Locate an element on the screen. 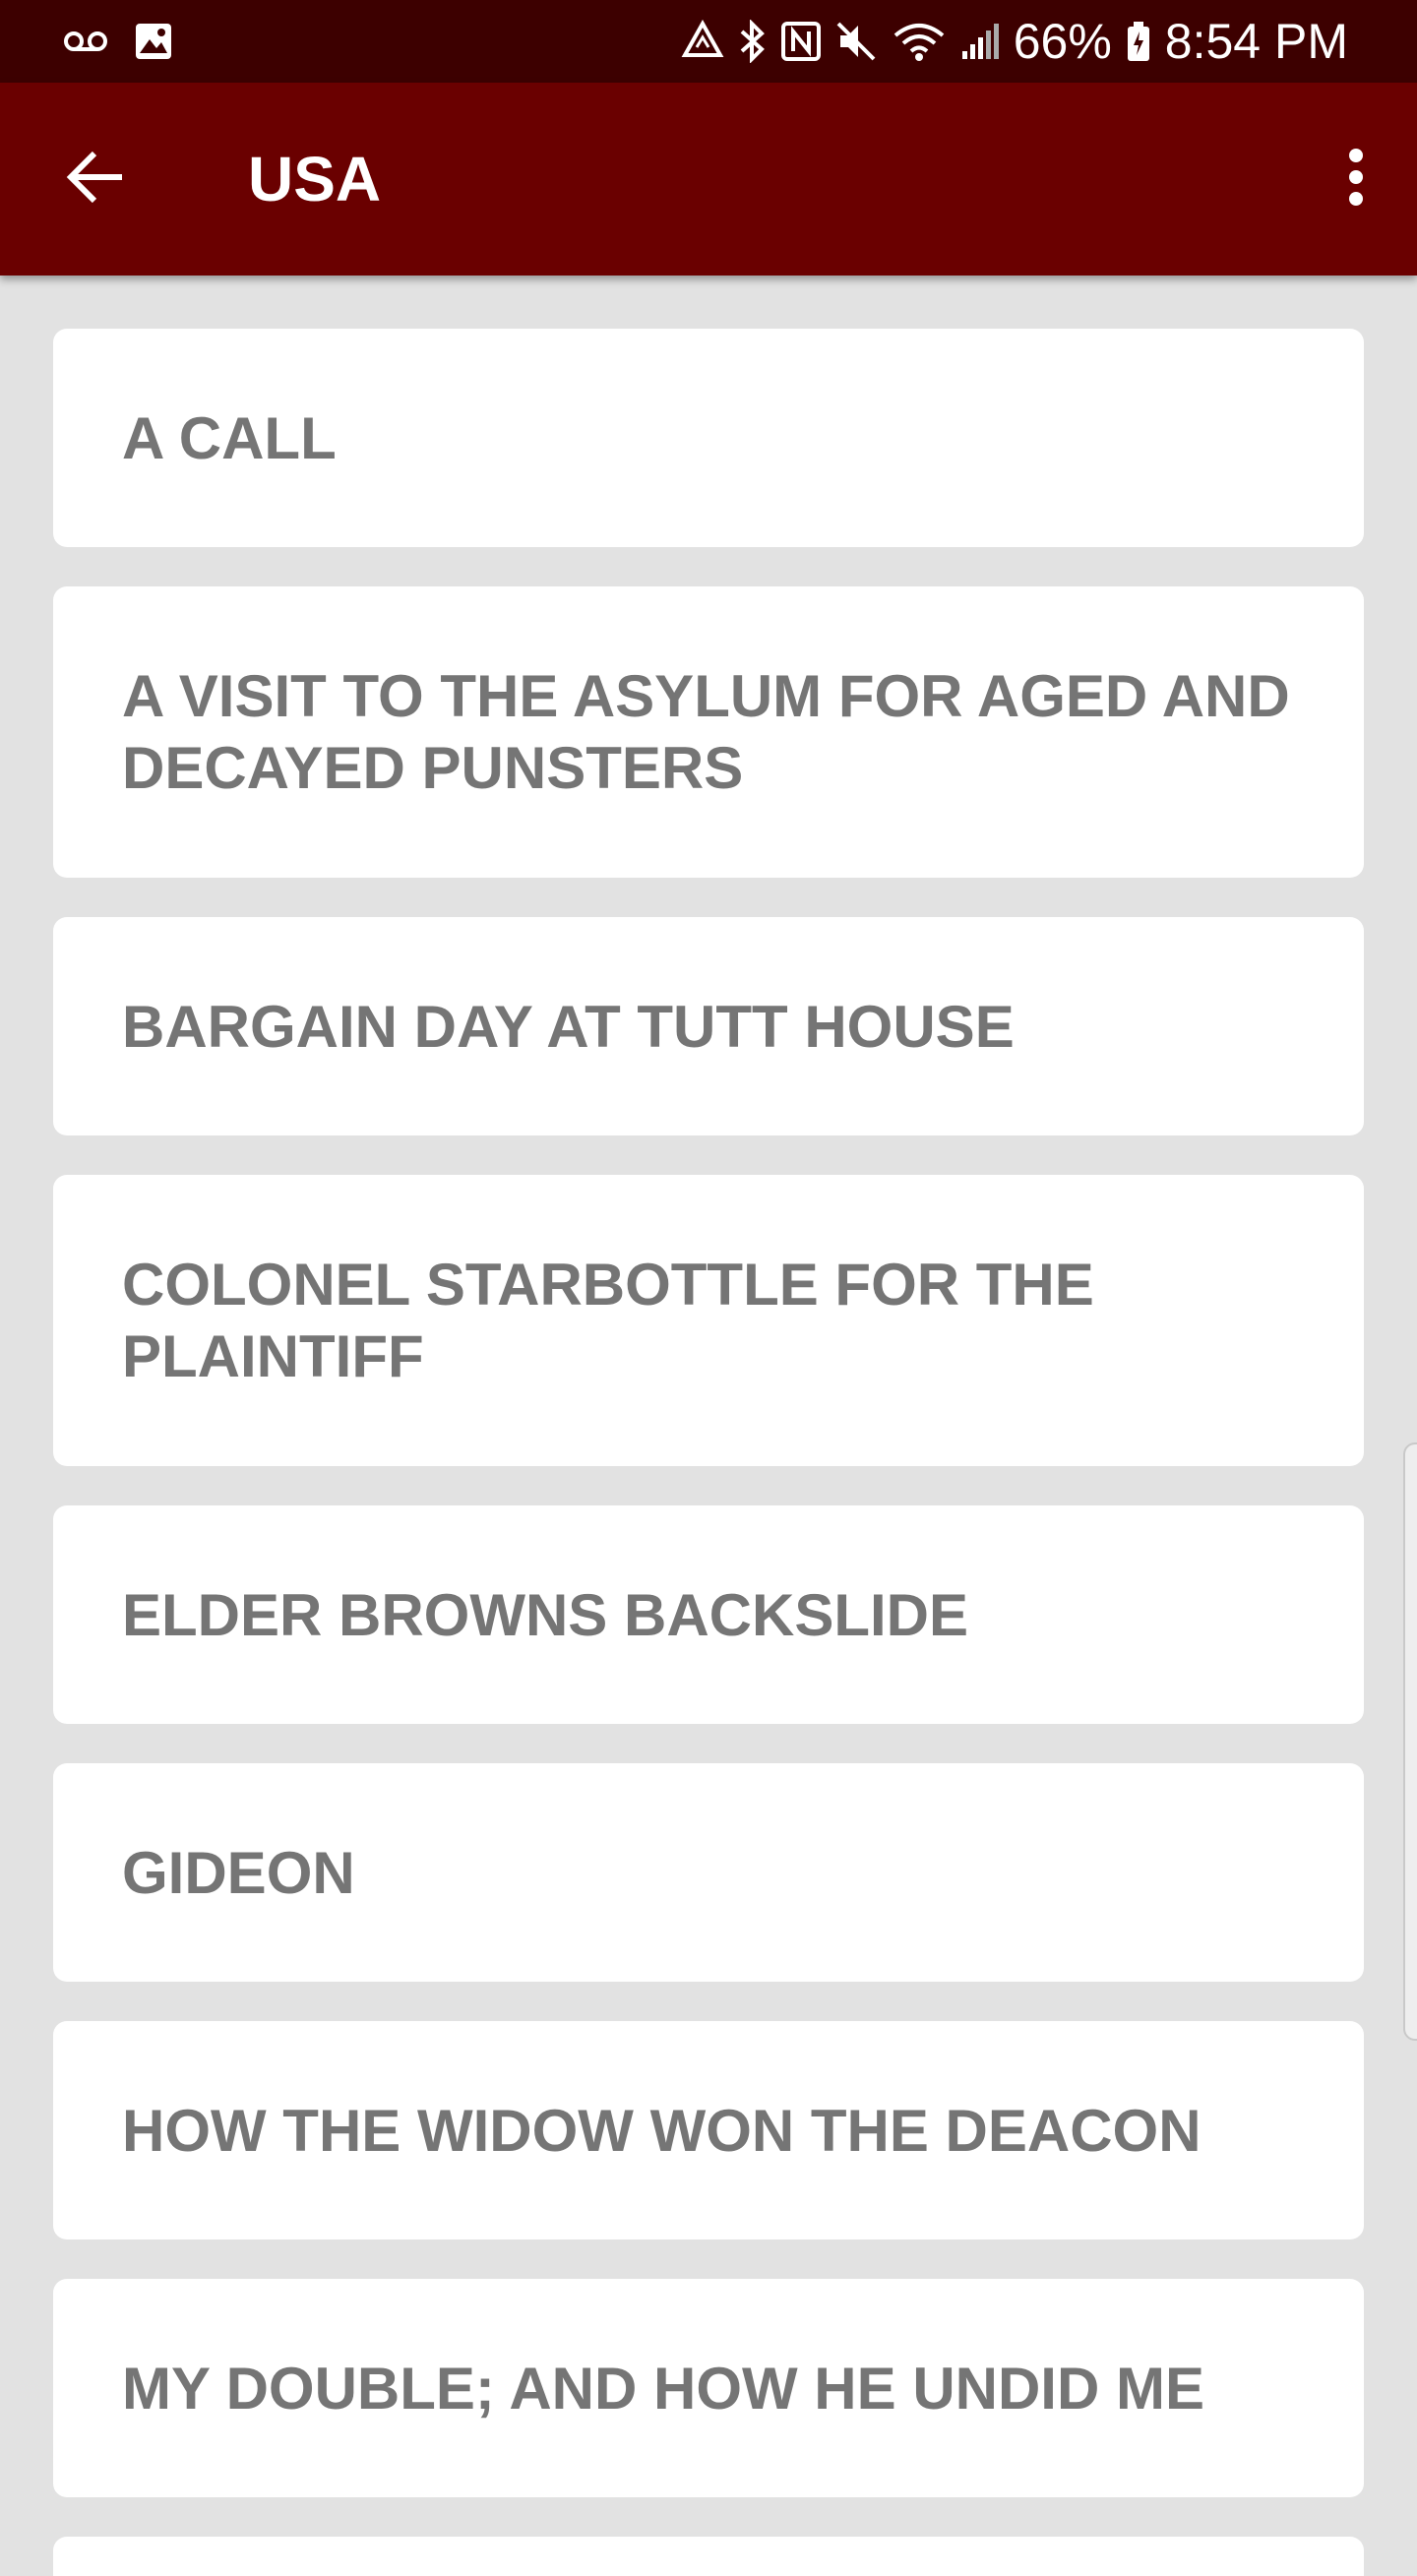 The width and height of the screenshot is (1417, 2576). list-item is located at coordinates (708, 2556).